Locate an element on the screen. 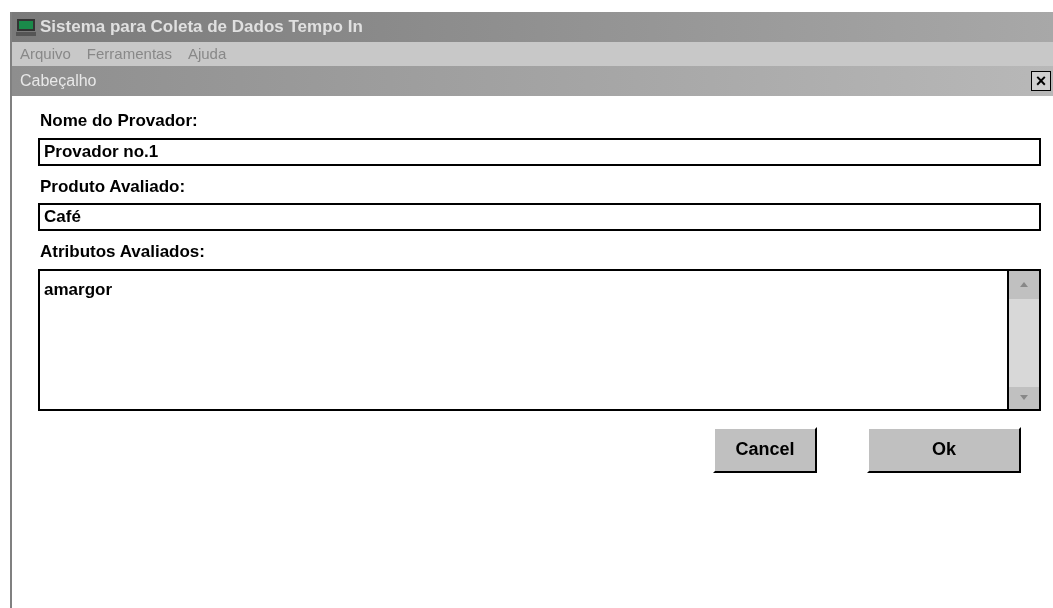 This screenshot has width=1053, height=608. computer-icon is located at coordinates (26, 27).